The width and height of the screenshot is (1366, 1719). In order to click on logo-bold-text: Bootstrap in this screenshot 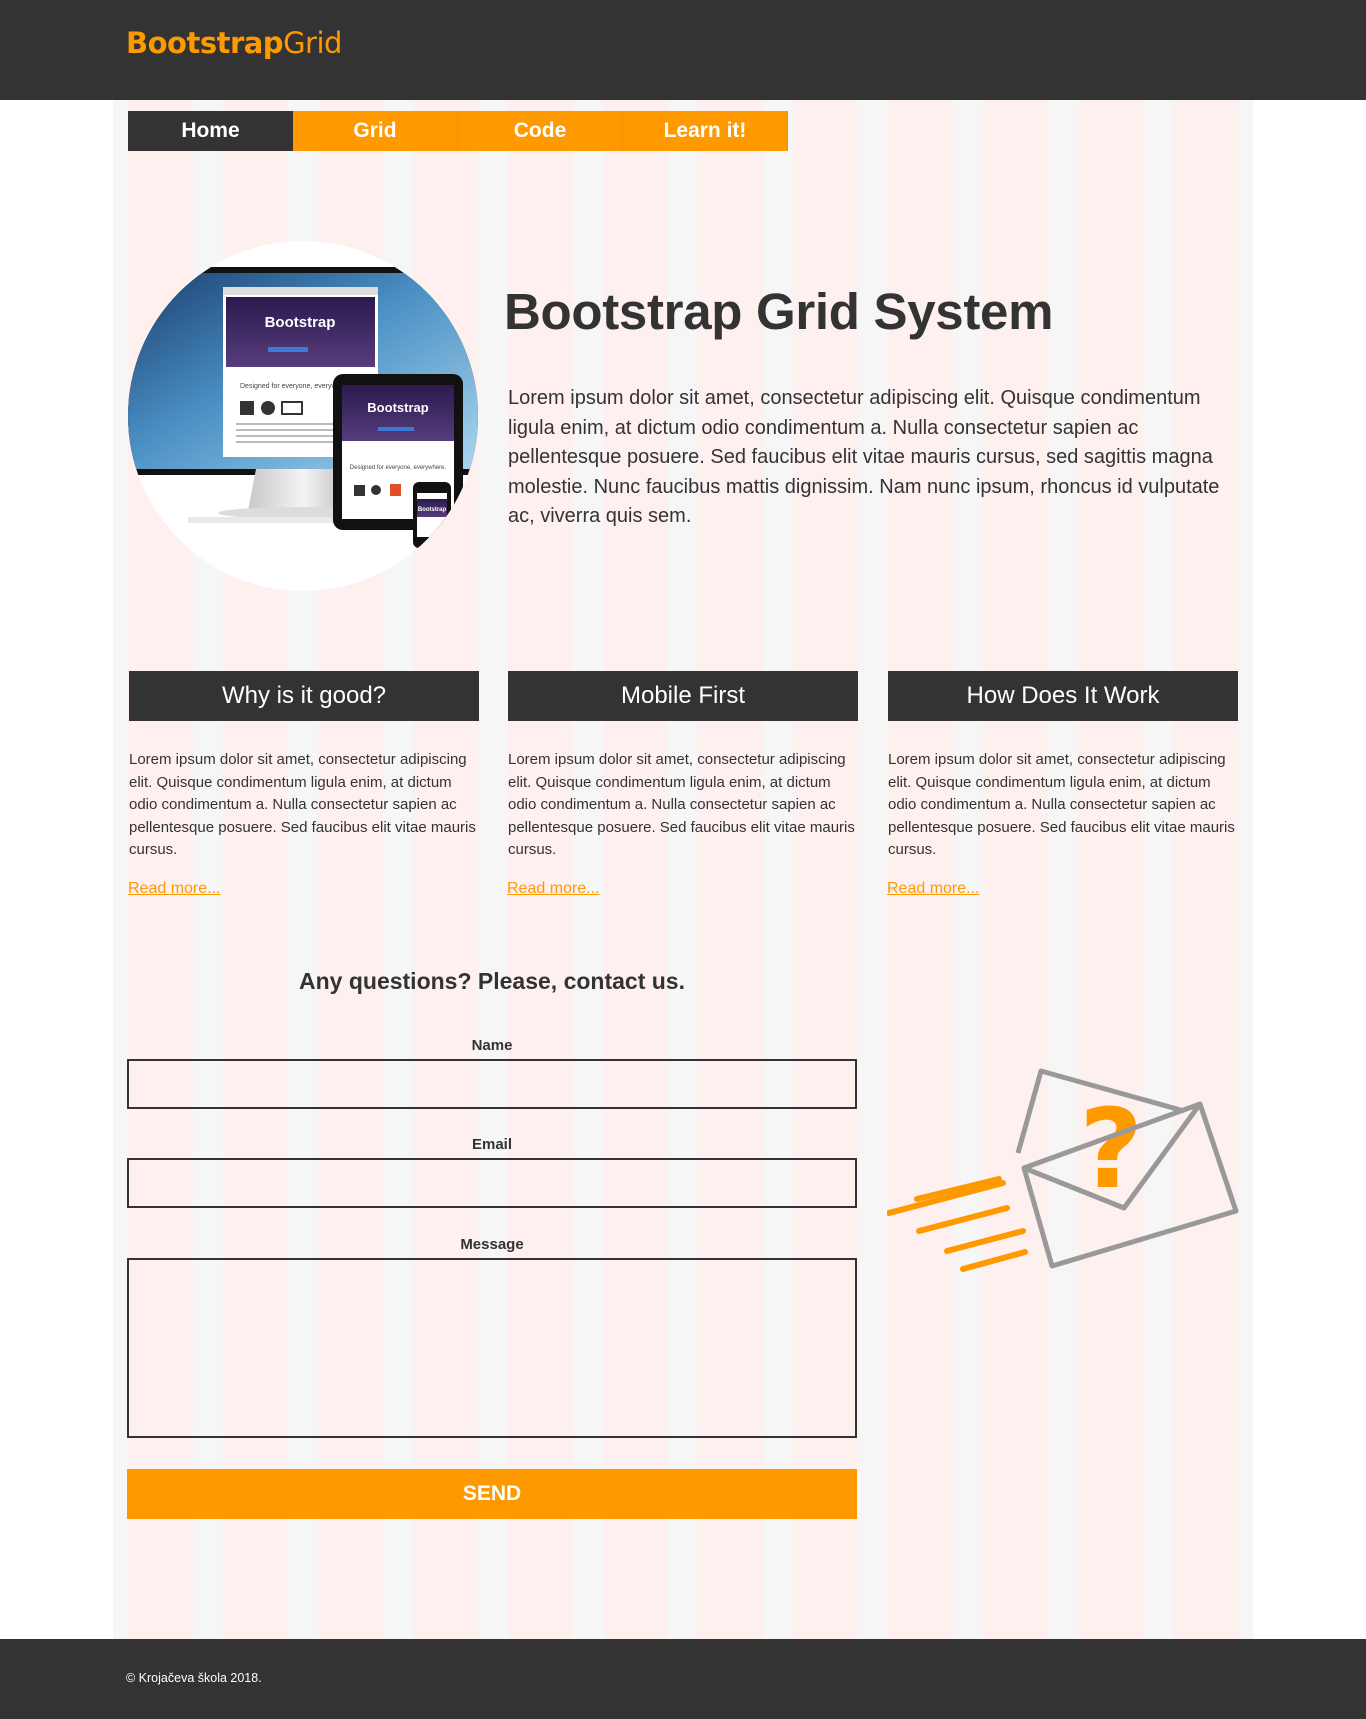, I will do `click(205, 43)`.